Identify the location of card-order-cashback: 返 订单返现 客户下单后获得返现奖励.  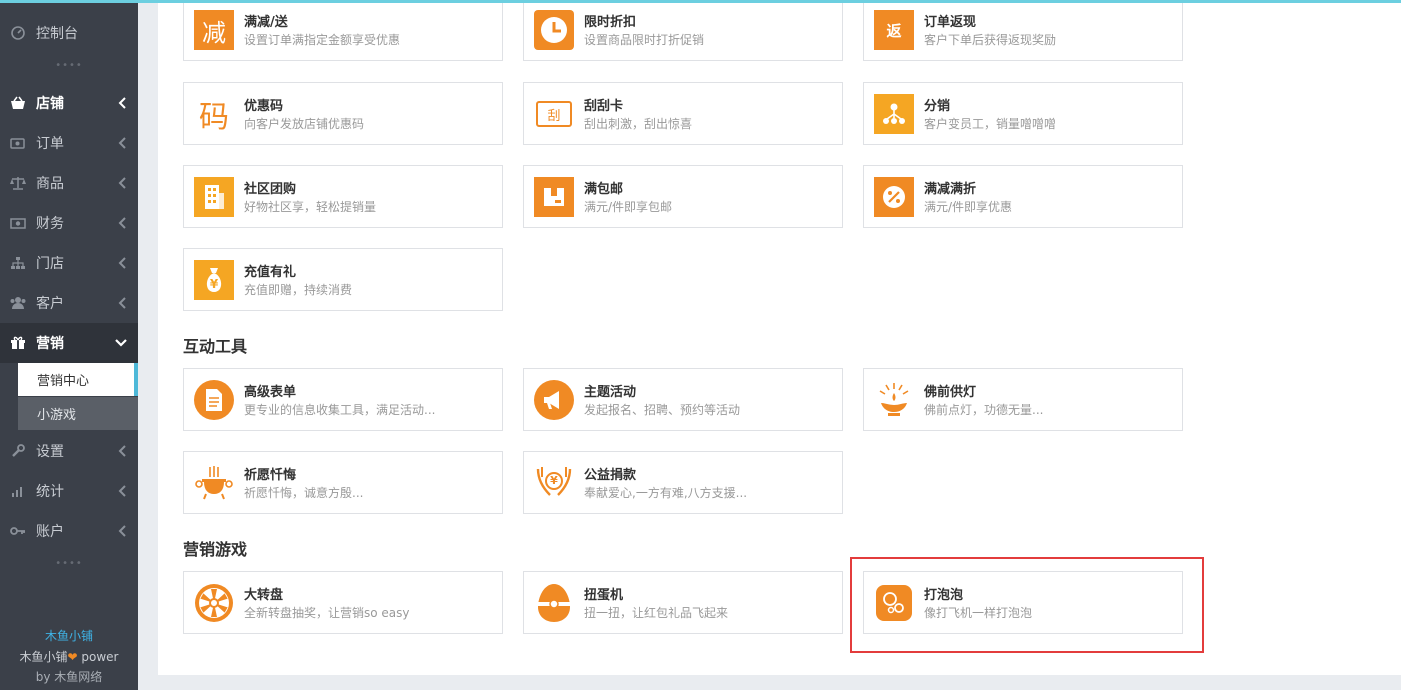
(1023, 30).